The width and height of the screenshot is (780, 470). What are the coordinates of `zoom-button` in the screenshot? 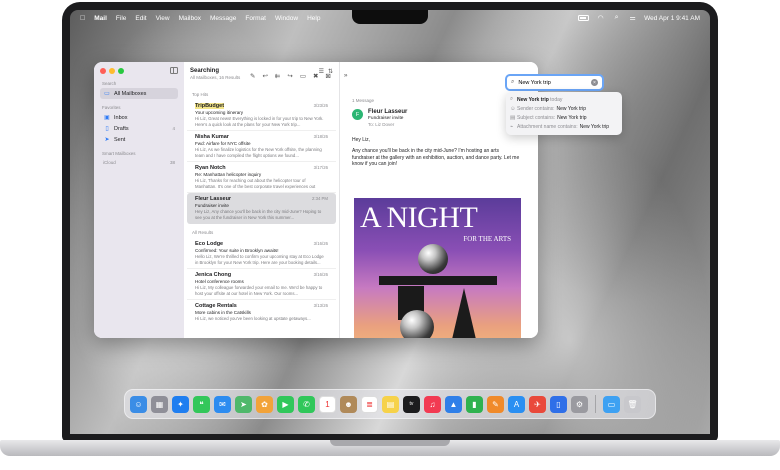 It's located at (121, 71).